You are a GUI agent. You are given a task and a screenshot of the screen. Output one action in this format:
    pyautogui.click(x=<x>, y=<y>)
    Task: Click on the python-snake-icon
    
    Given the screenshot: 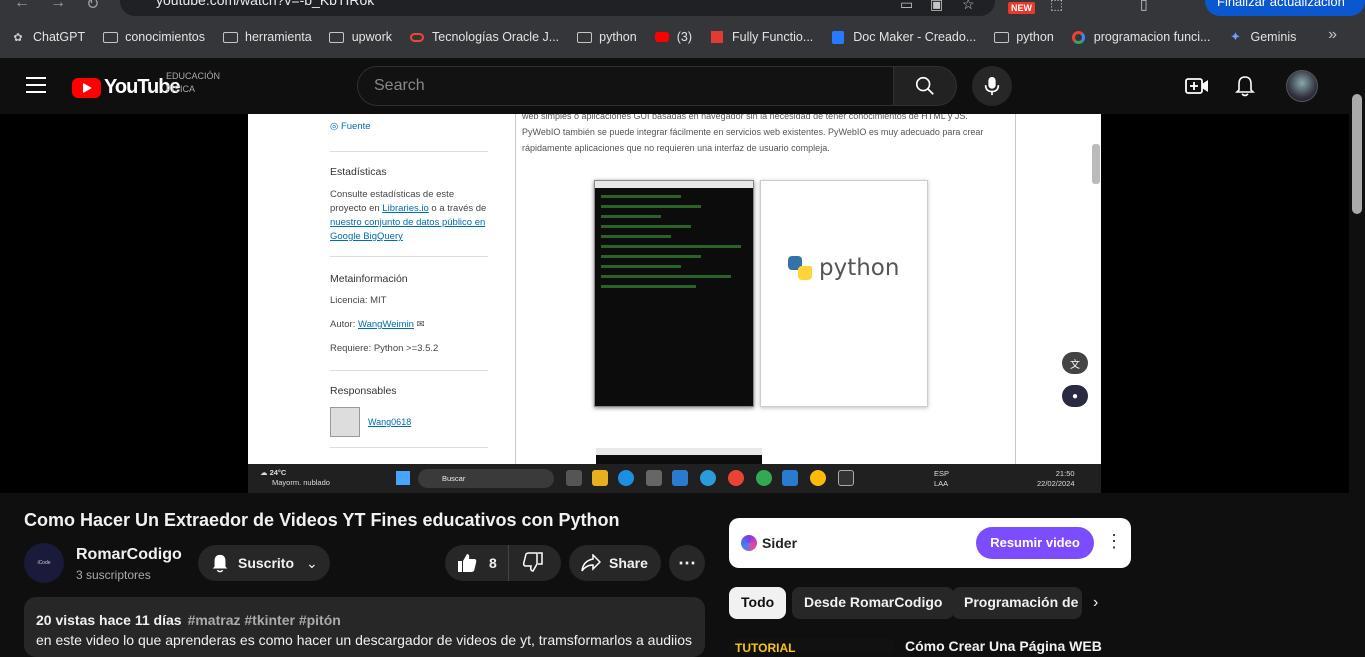 What is the action you would take?
    pyautogui.click(x=800, y=268)
    